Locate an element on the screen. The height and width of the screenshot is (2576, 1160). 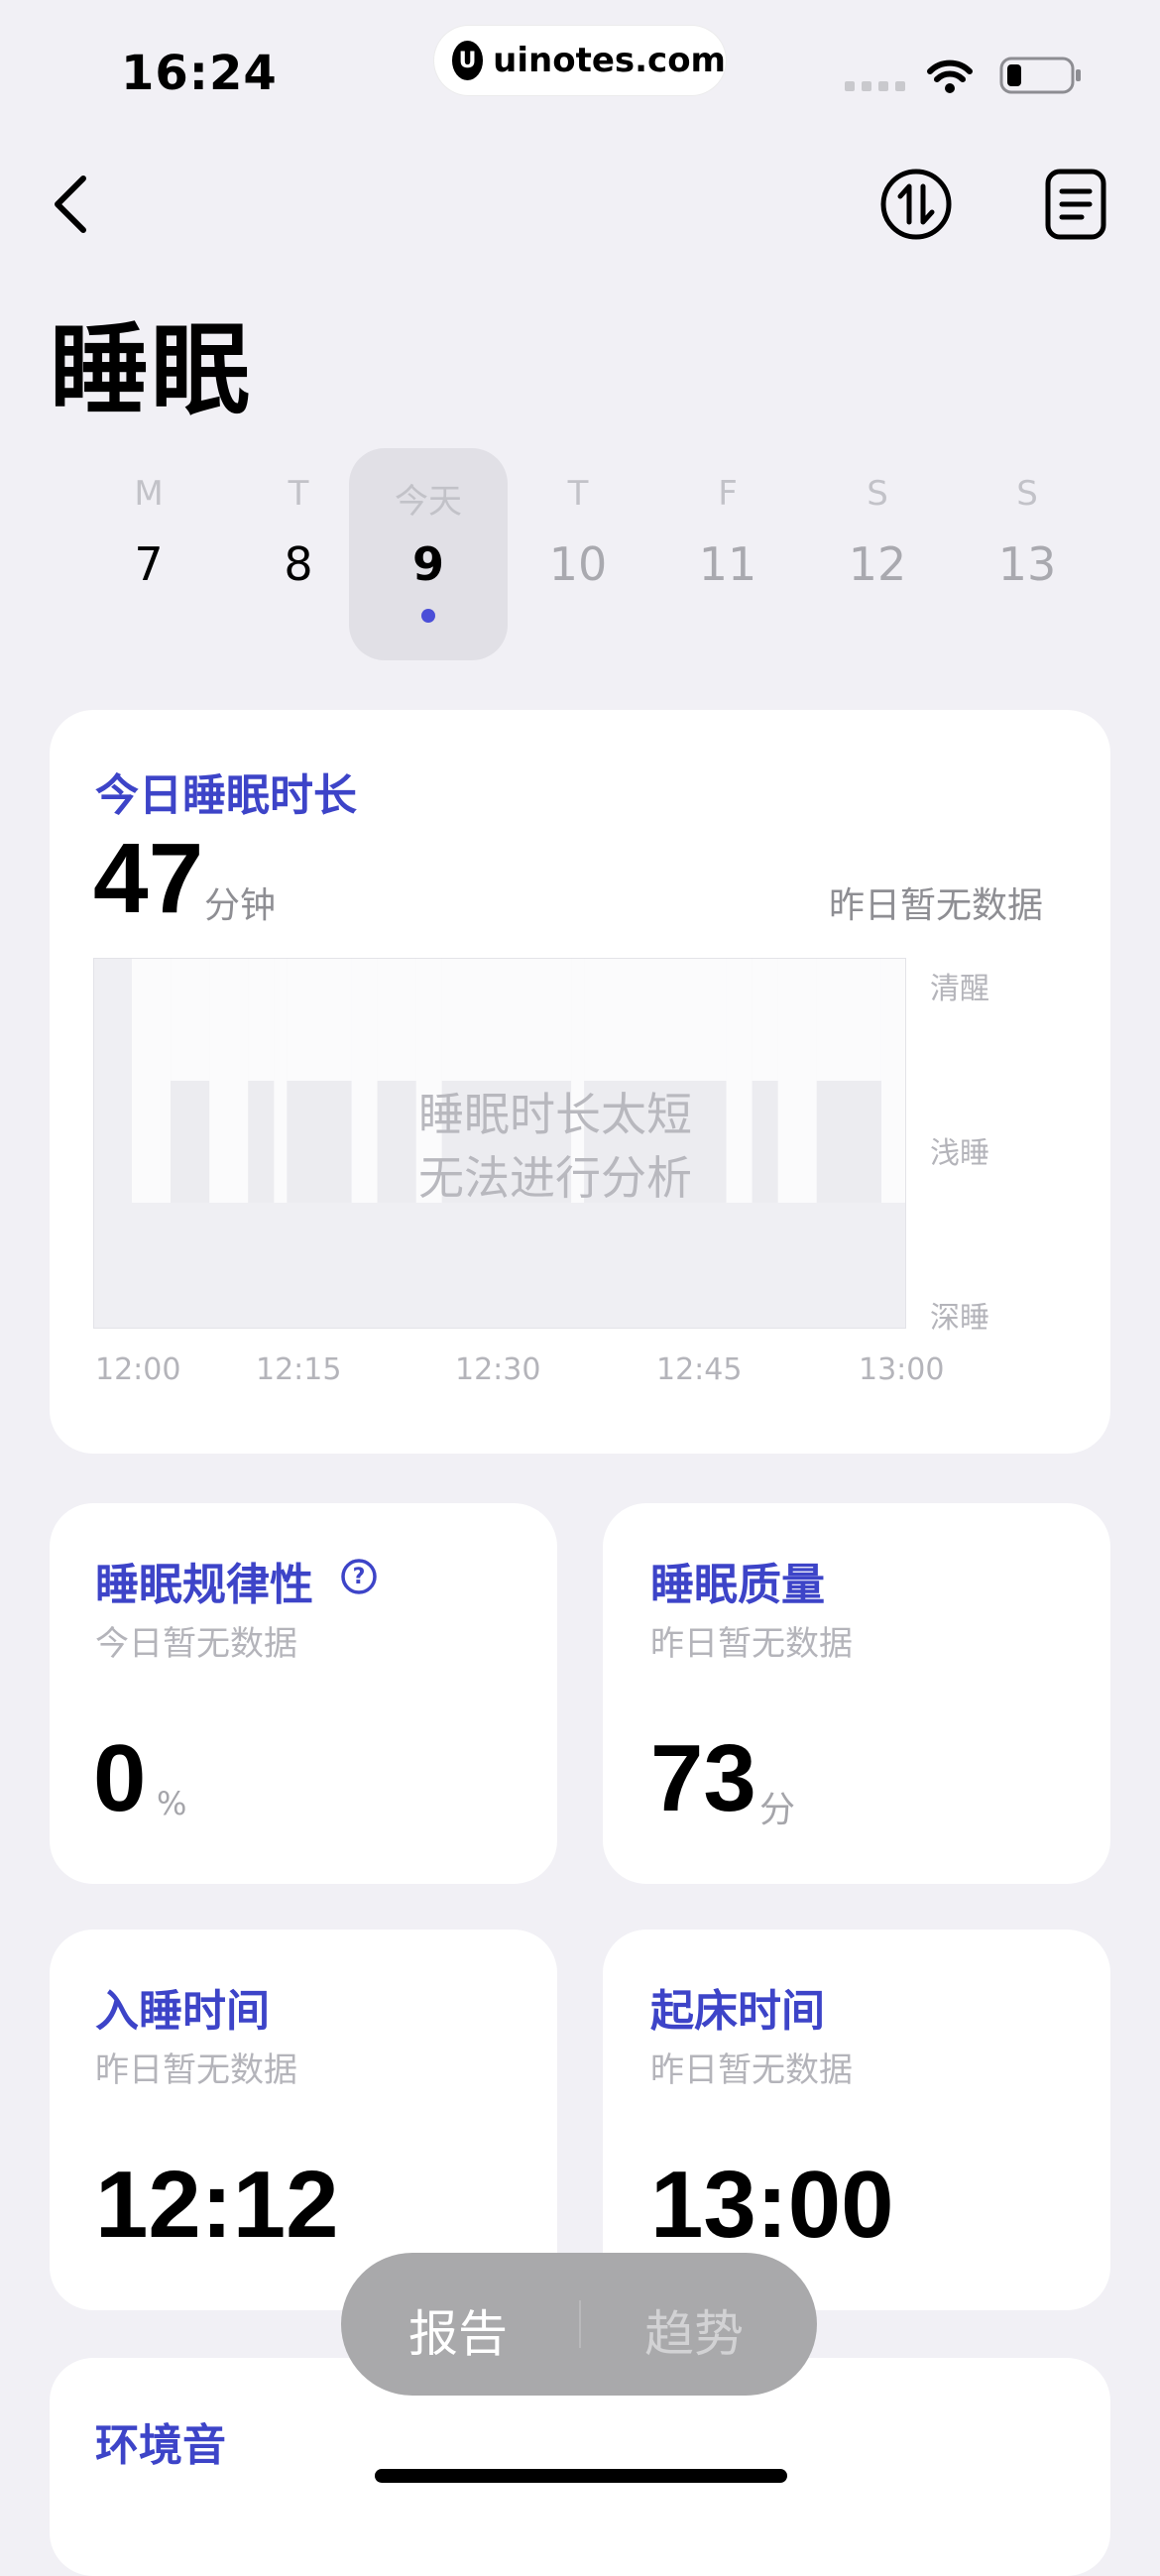
x-tick-label: 12:00 is located at coordinates (138, 1369).